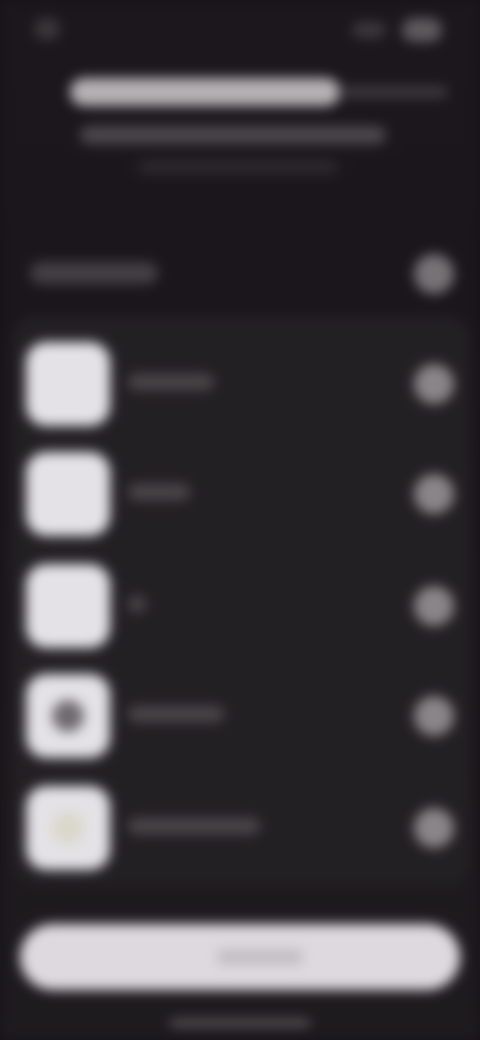  I want to click on page-title-tail, so click(393, 92).